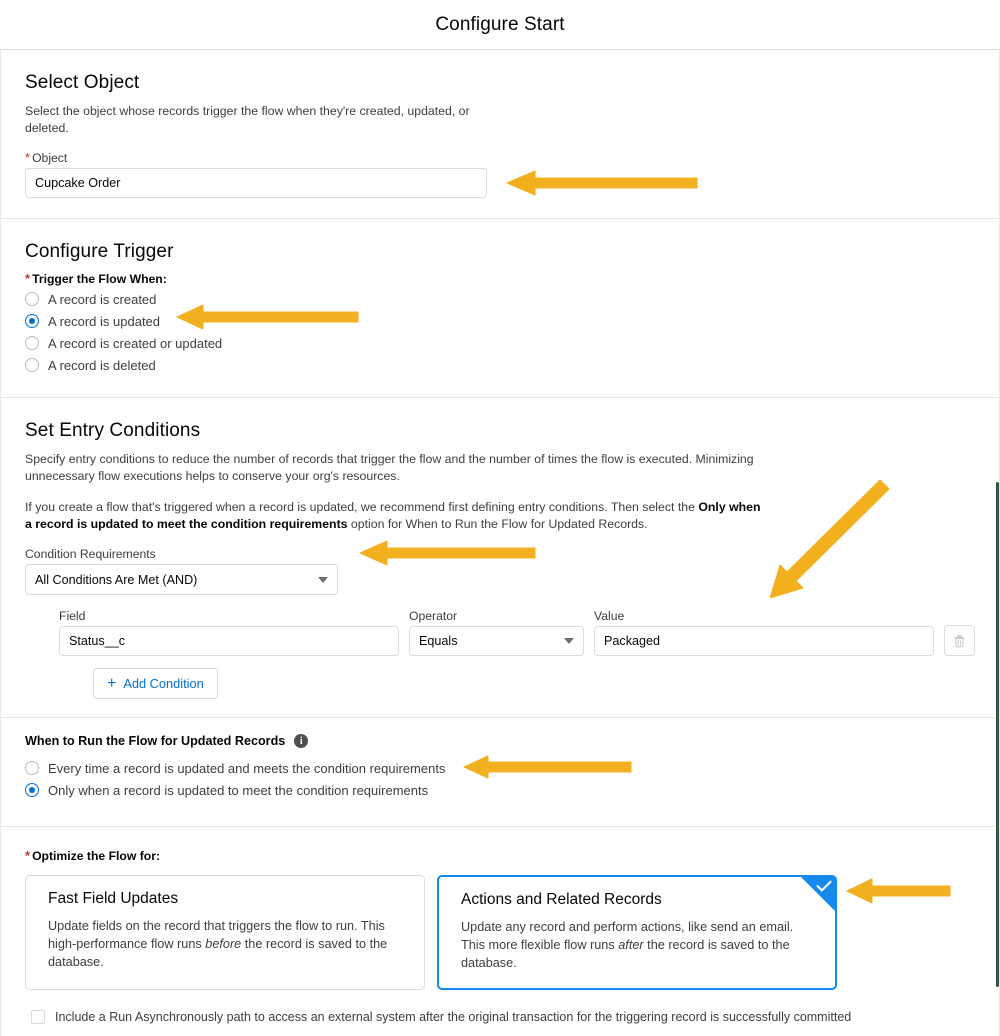  I want to click on scrollbar-thumb, so click(997, 734).